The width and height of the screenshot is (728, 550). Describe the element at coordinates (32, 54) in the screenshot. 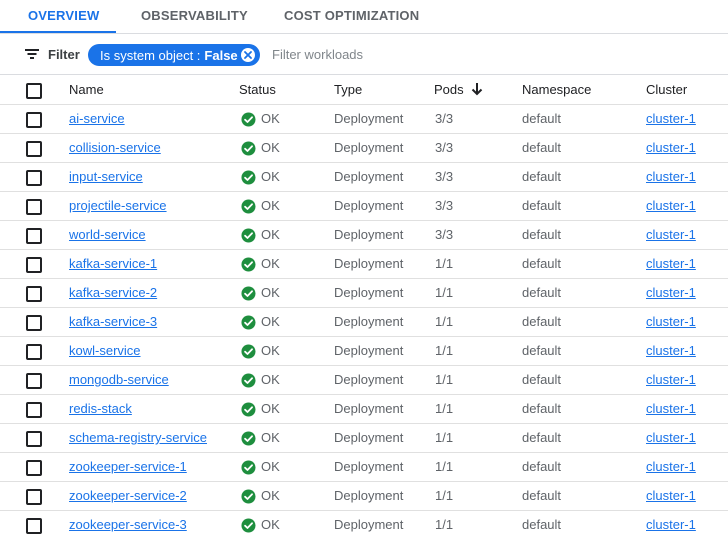

I see `filter-list-icon` at that location.